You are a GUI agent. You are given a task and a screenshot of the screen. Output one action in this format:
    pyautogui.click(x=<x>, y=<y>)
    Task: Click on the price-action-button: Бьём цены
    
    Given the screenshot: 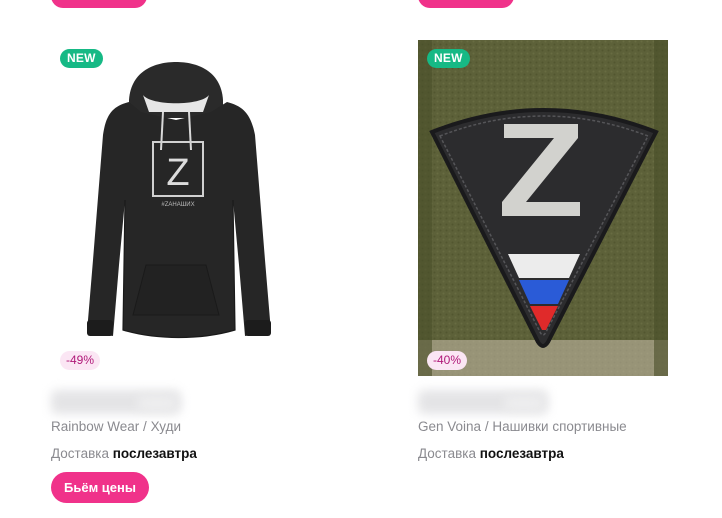 What is the action you would take?
    pyautogui.click(x=100, y=487)
    